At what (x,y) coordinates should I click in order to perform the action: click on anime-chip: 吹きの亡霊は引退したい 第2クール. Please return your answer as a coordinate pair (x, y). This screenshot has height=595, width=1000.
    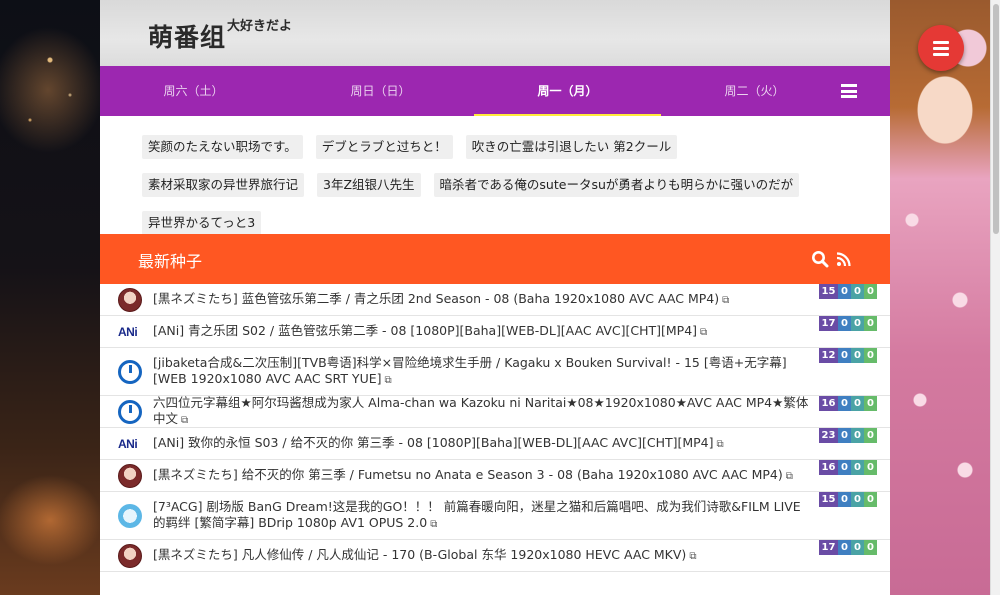
    Looking at the image, I should click on (571, 147).